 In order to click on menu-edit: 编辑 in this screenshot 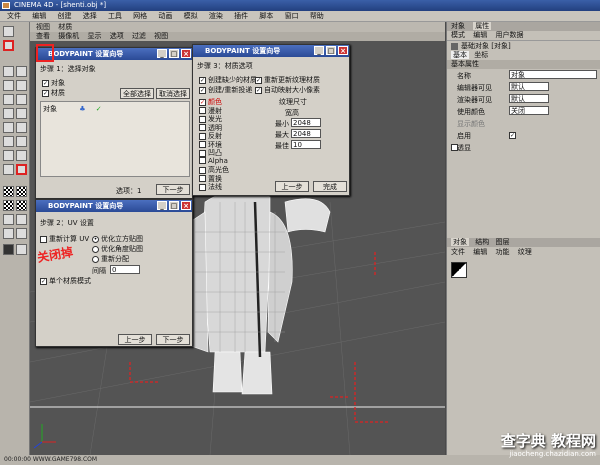, I will do `click(39, 16)`.